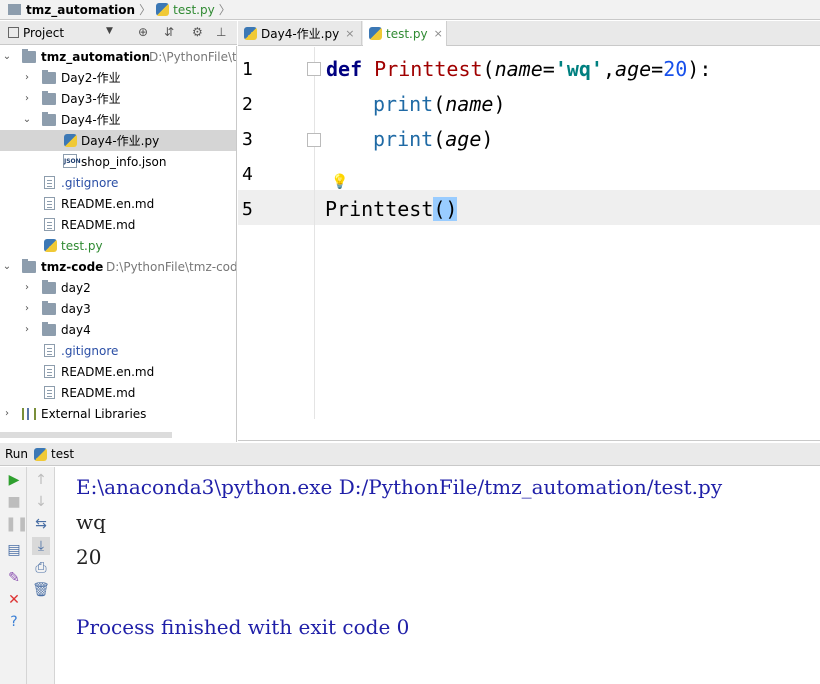  I want to click on tree-item-tmz-code: ⌄ tmz-code D:\PythonFile\tmz-code, so click(118, 266).